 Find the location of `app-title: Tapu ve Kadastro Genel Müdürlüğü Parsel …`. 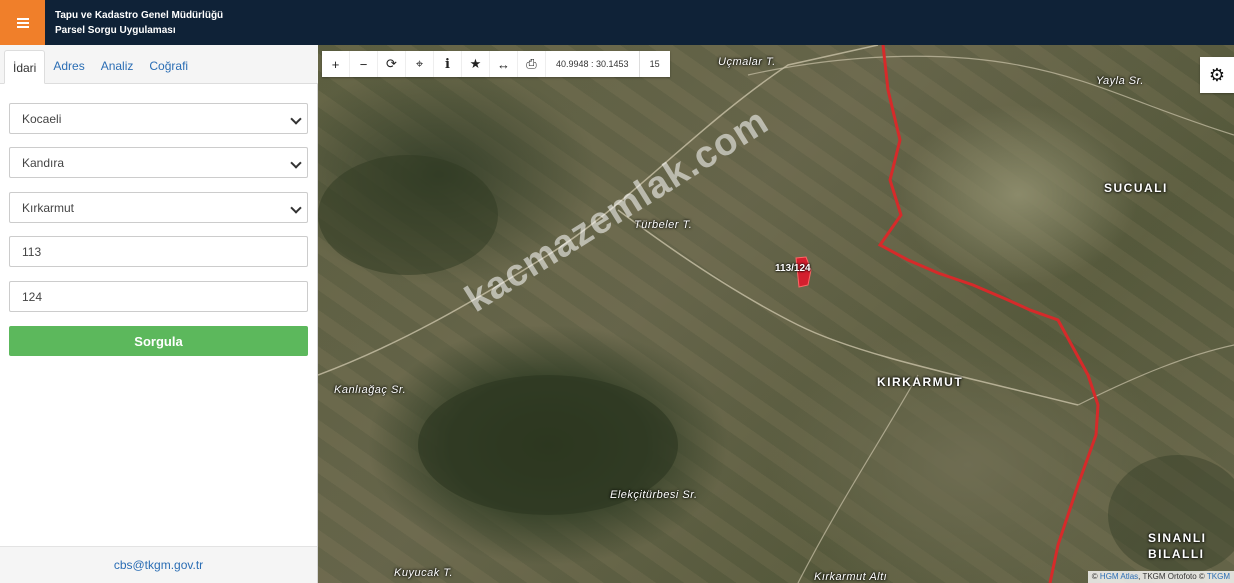

app-title: Tapu ve Kadastro Genel Müdürlüğü Parsel … is located at coordinates (139, 23).